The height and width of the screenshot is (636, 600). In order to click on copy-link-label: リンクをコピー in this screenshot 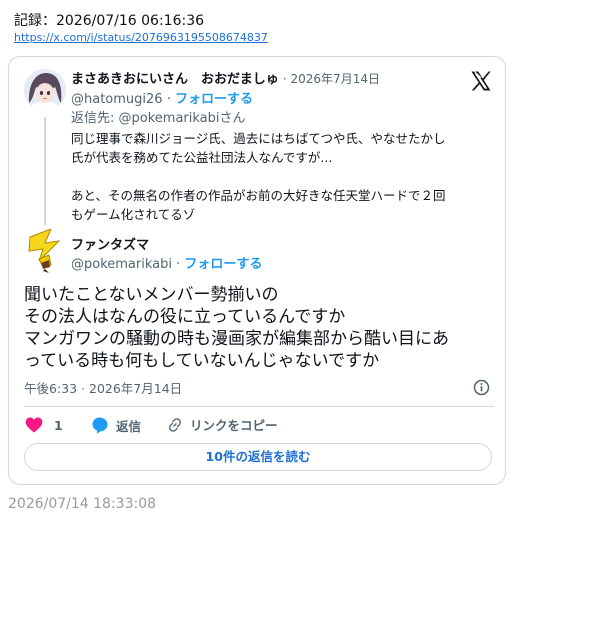, I will do `click(234, 425)`.